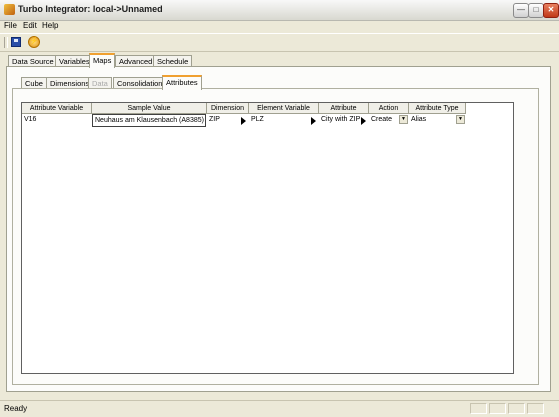 This screenshot has width=559, height=417. I want to click on minimize-button: —, so click(521, 10).